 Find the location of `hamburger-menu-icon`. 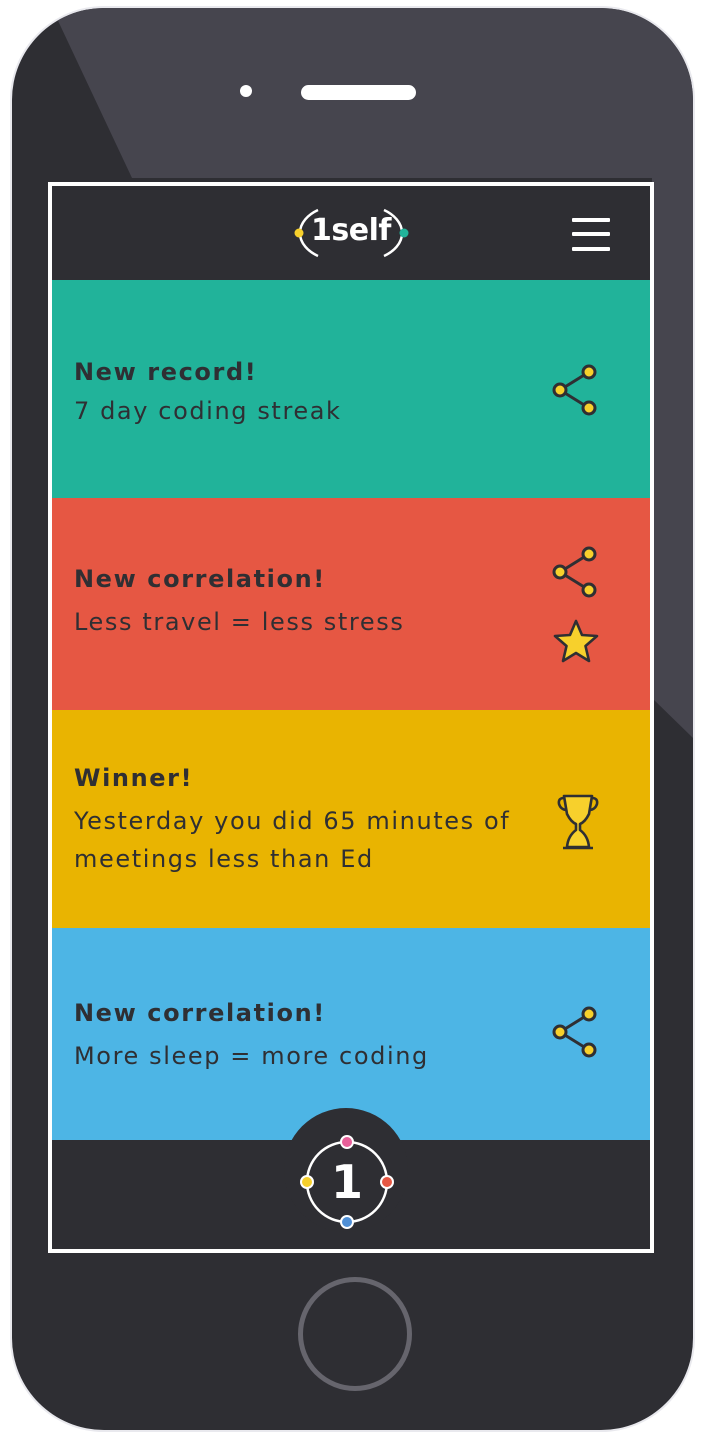

hamburger-menu-icon is located at coordinates (591, 220).